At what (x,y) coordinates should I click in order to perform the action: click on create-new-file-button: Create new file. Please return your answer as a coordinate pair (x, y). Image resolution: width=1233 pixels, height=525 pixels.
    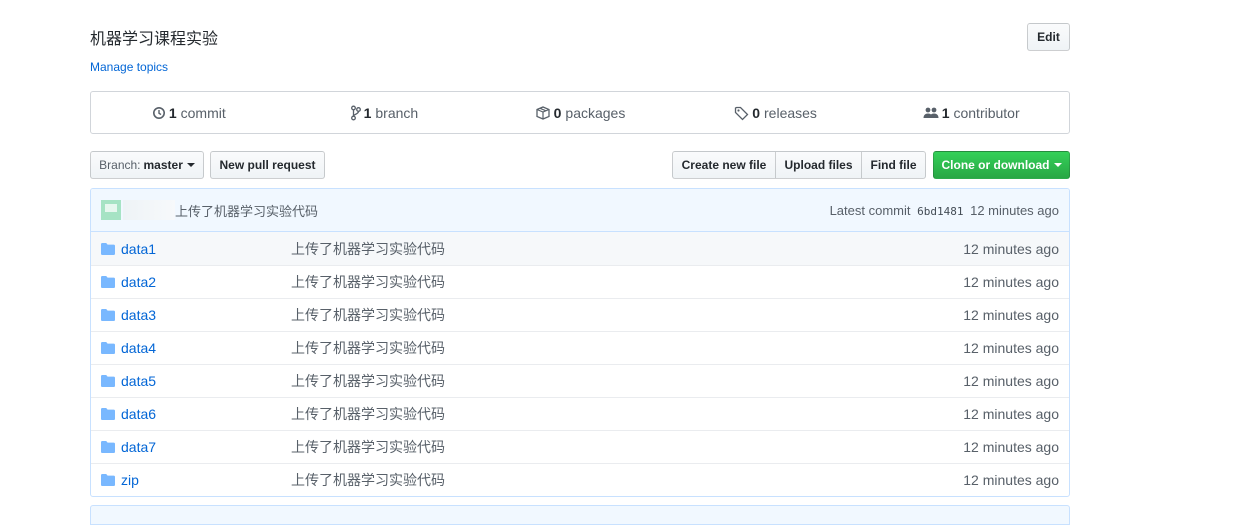
    Looking at the image, I should click on (724, 165).